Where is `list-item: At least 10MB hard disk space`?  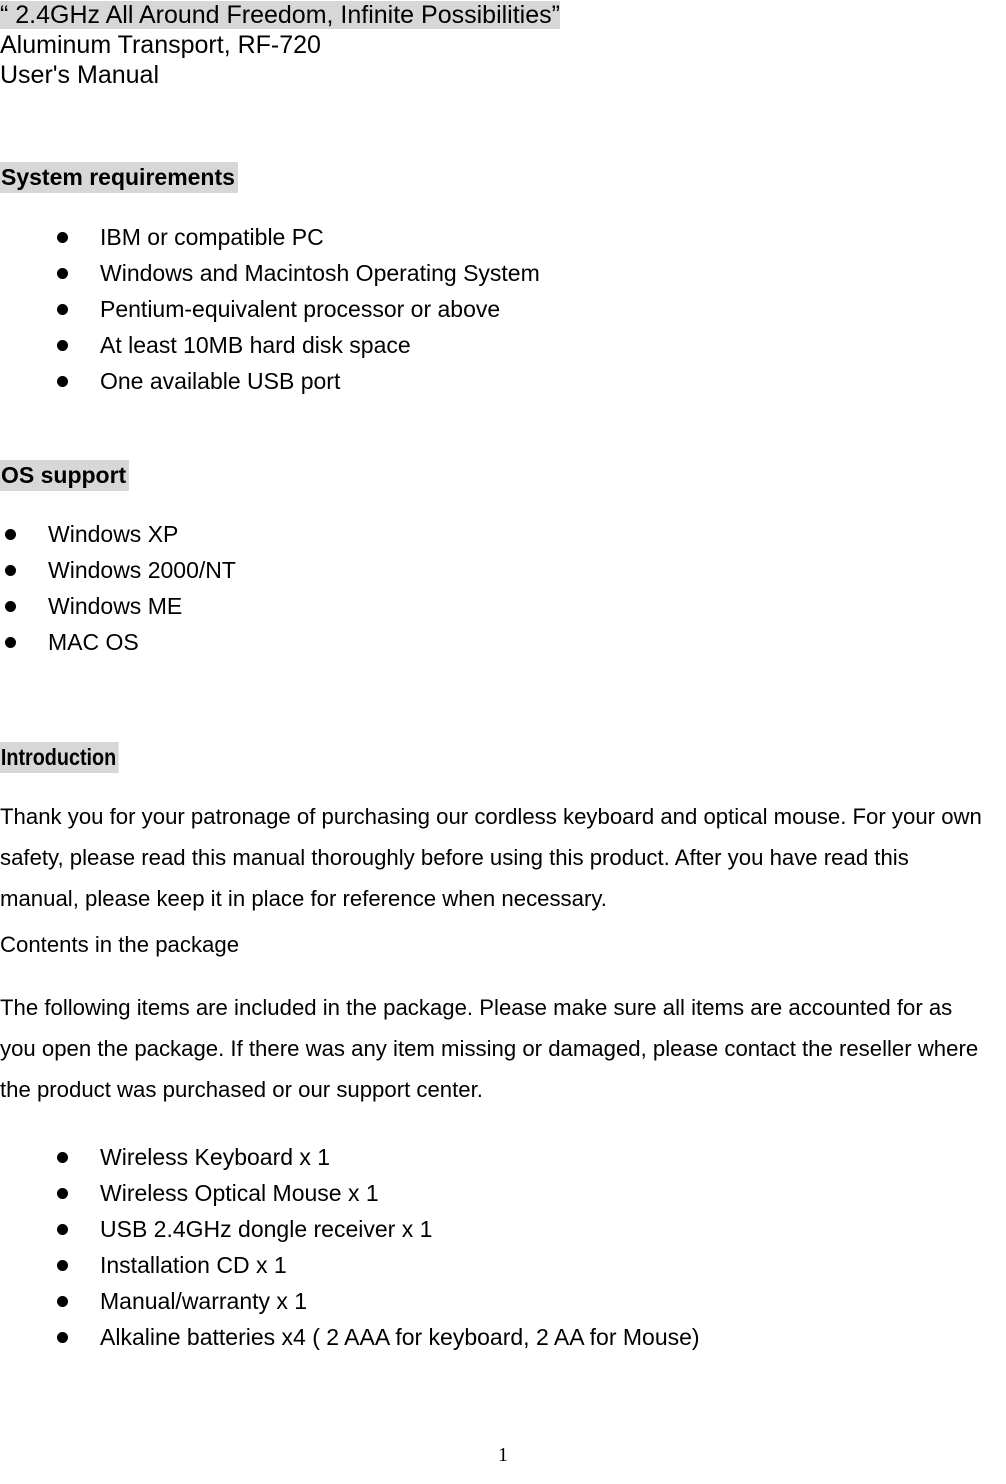 list-item: At least 10MB hard disk space is located at coordinates (298, 345).